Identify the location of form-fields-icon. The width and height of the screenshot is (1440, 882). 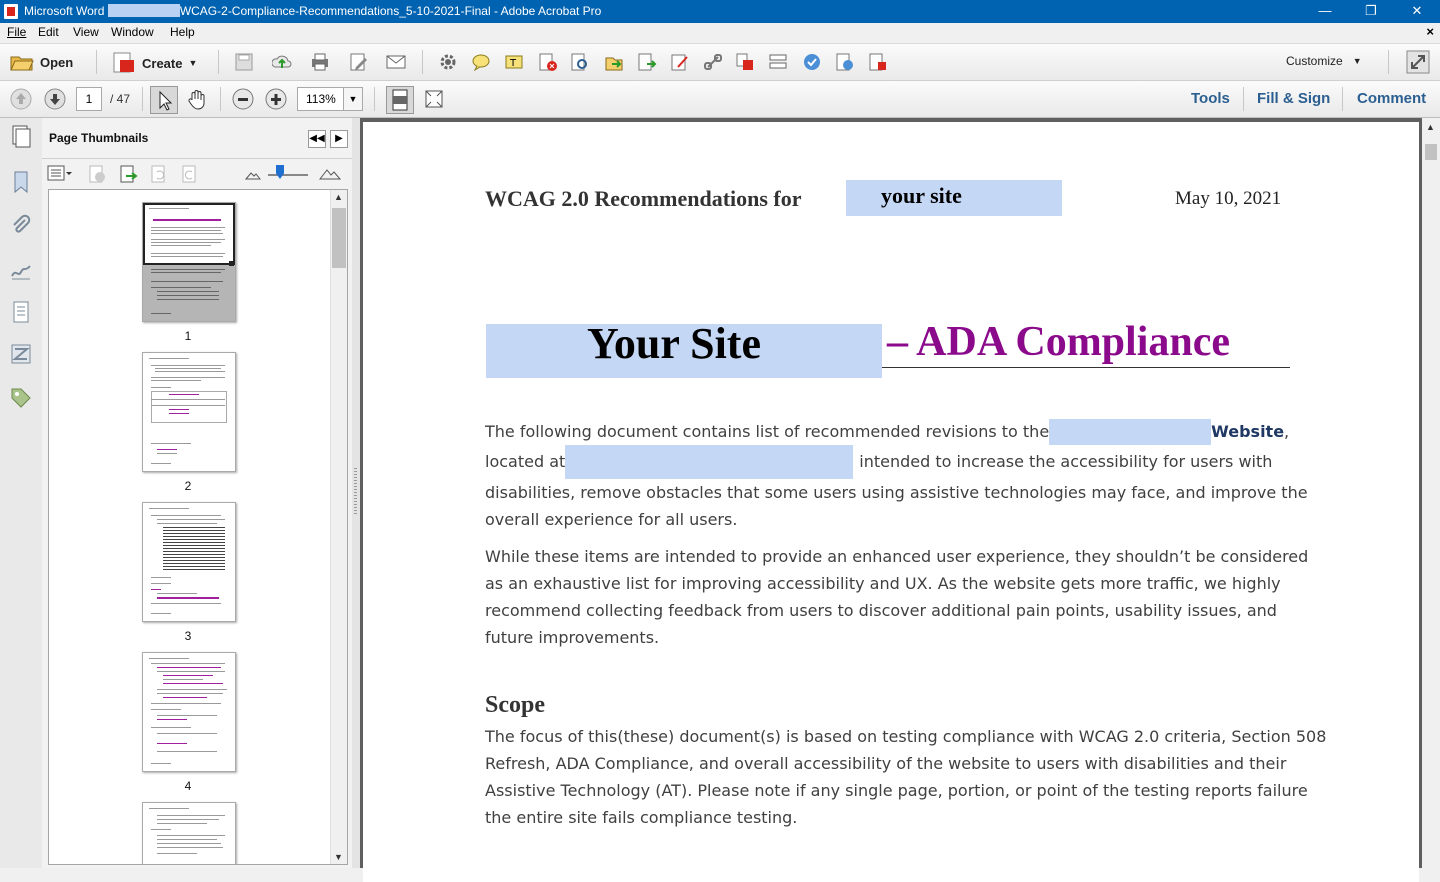
(778, 62).